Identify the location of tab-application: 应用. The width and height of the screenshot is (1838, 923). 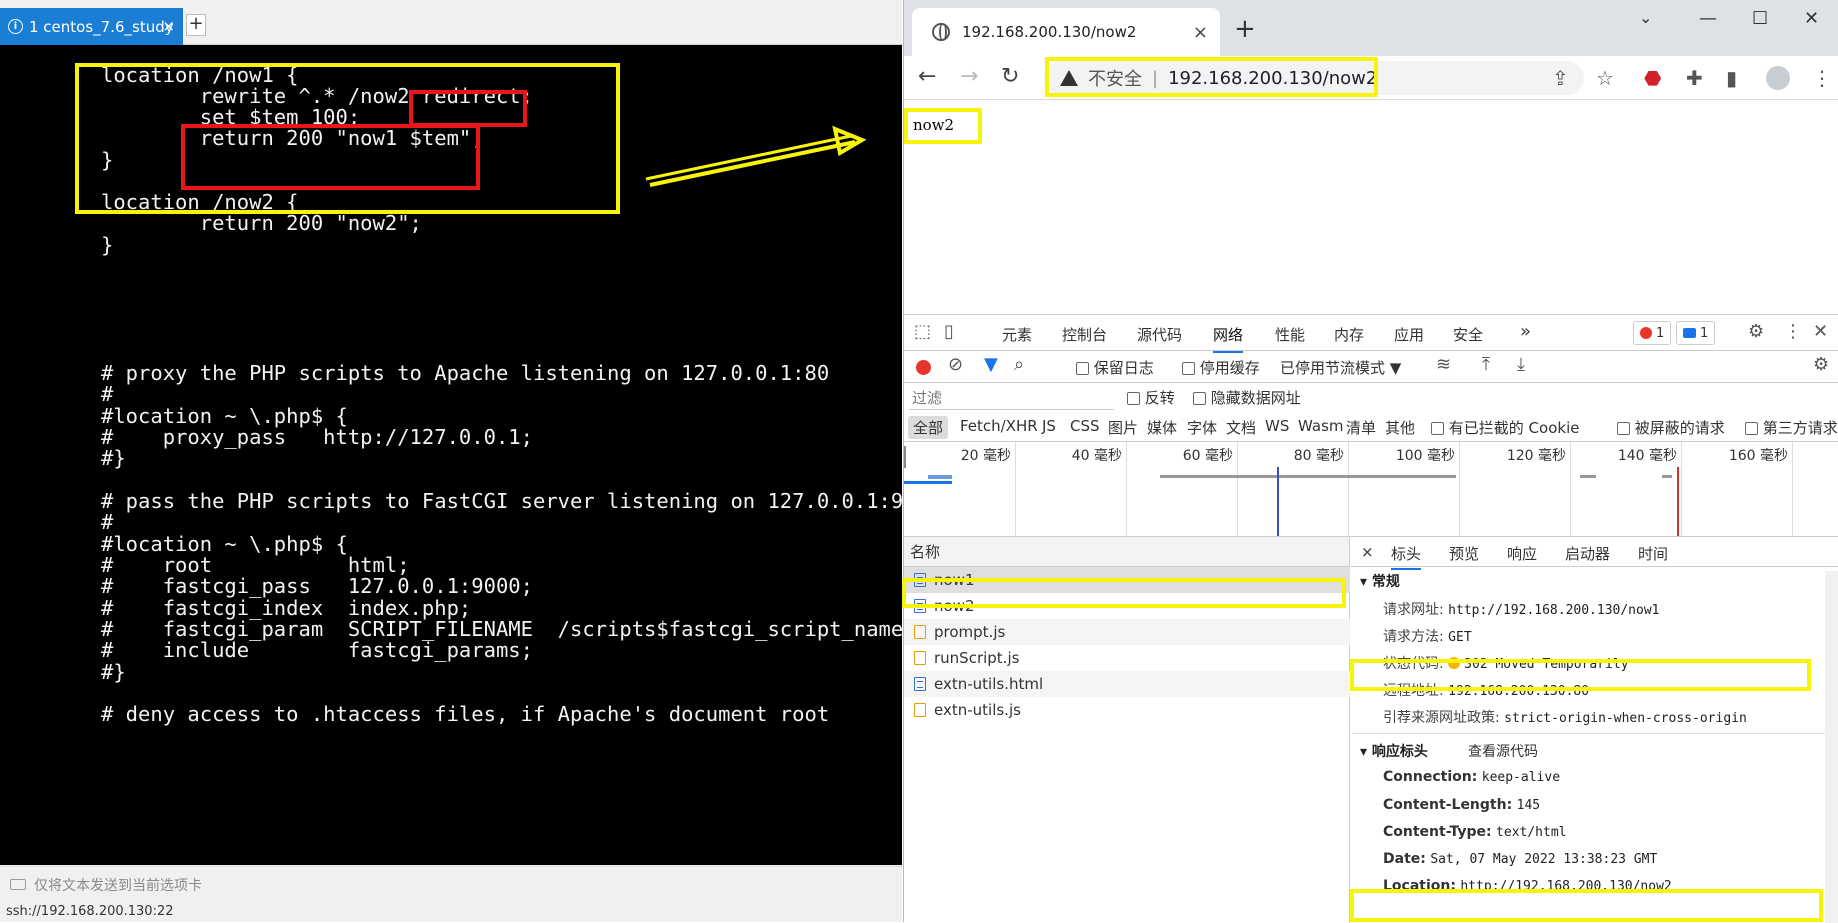
(1409, 334).